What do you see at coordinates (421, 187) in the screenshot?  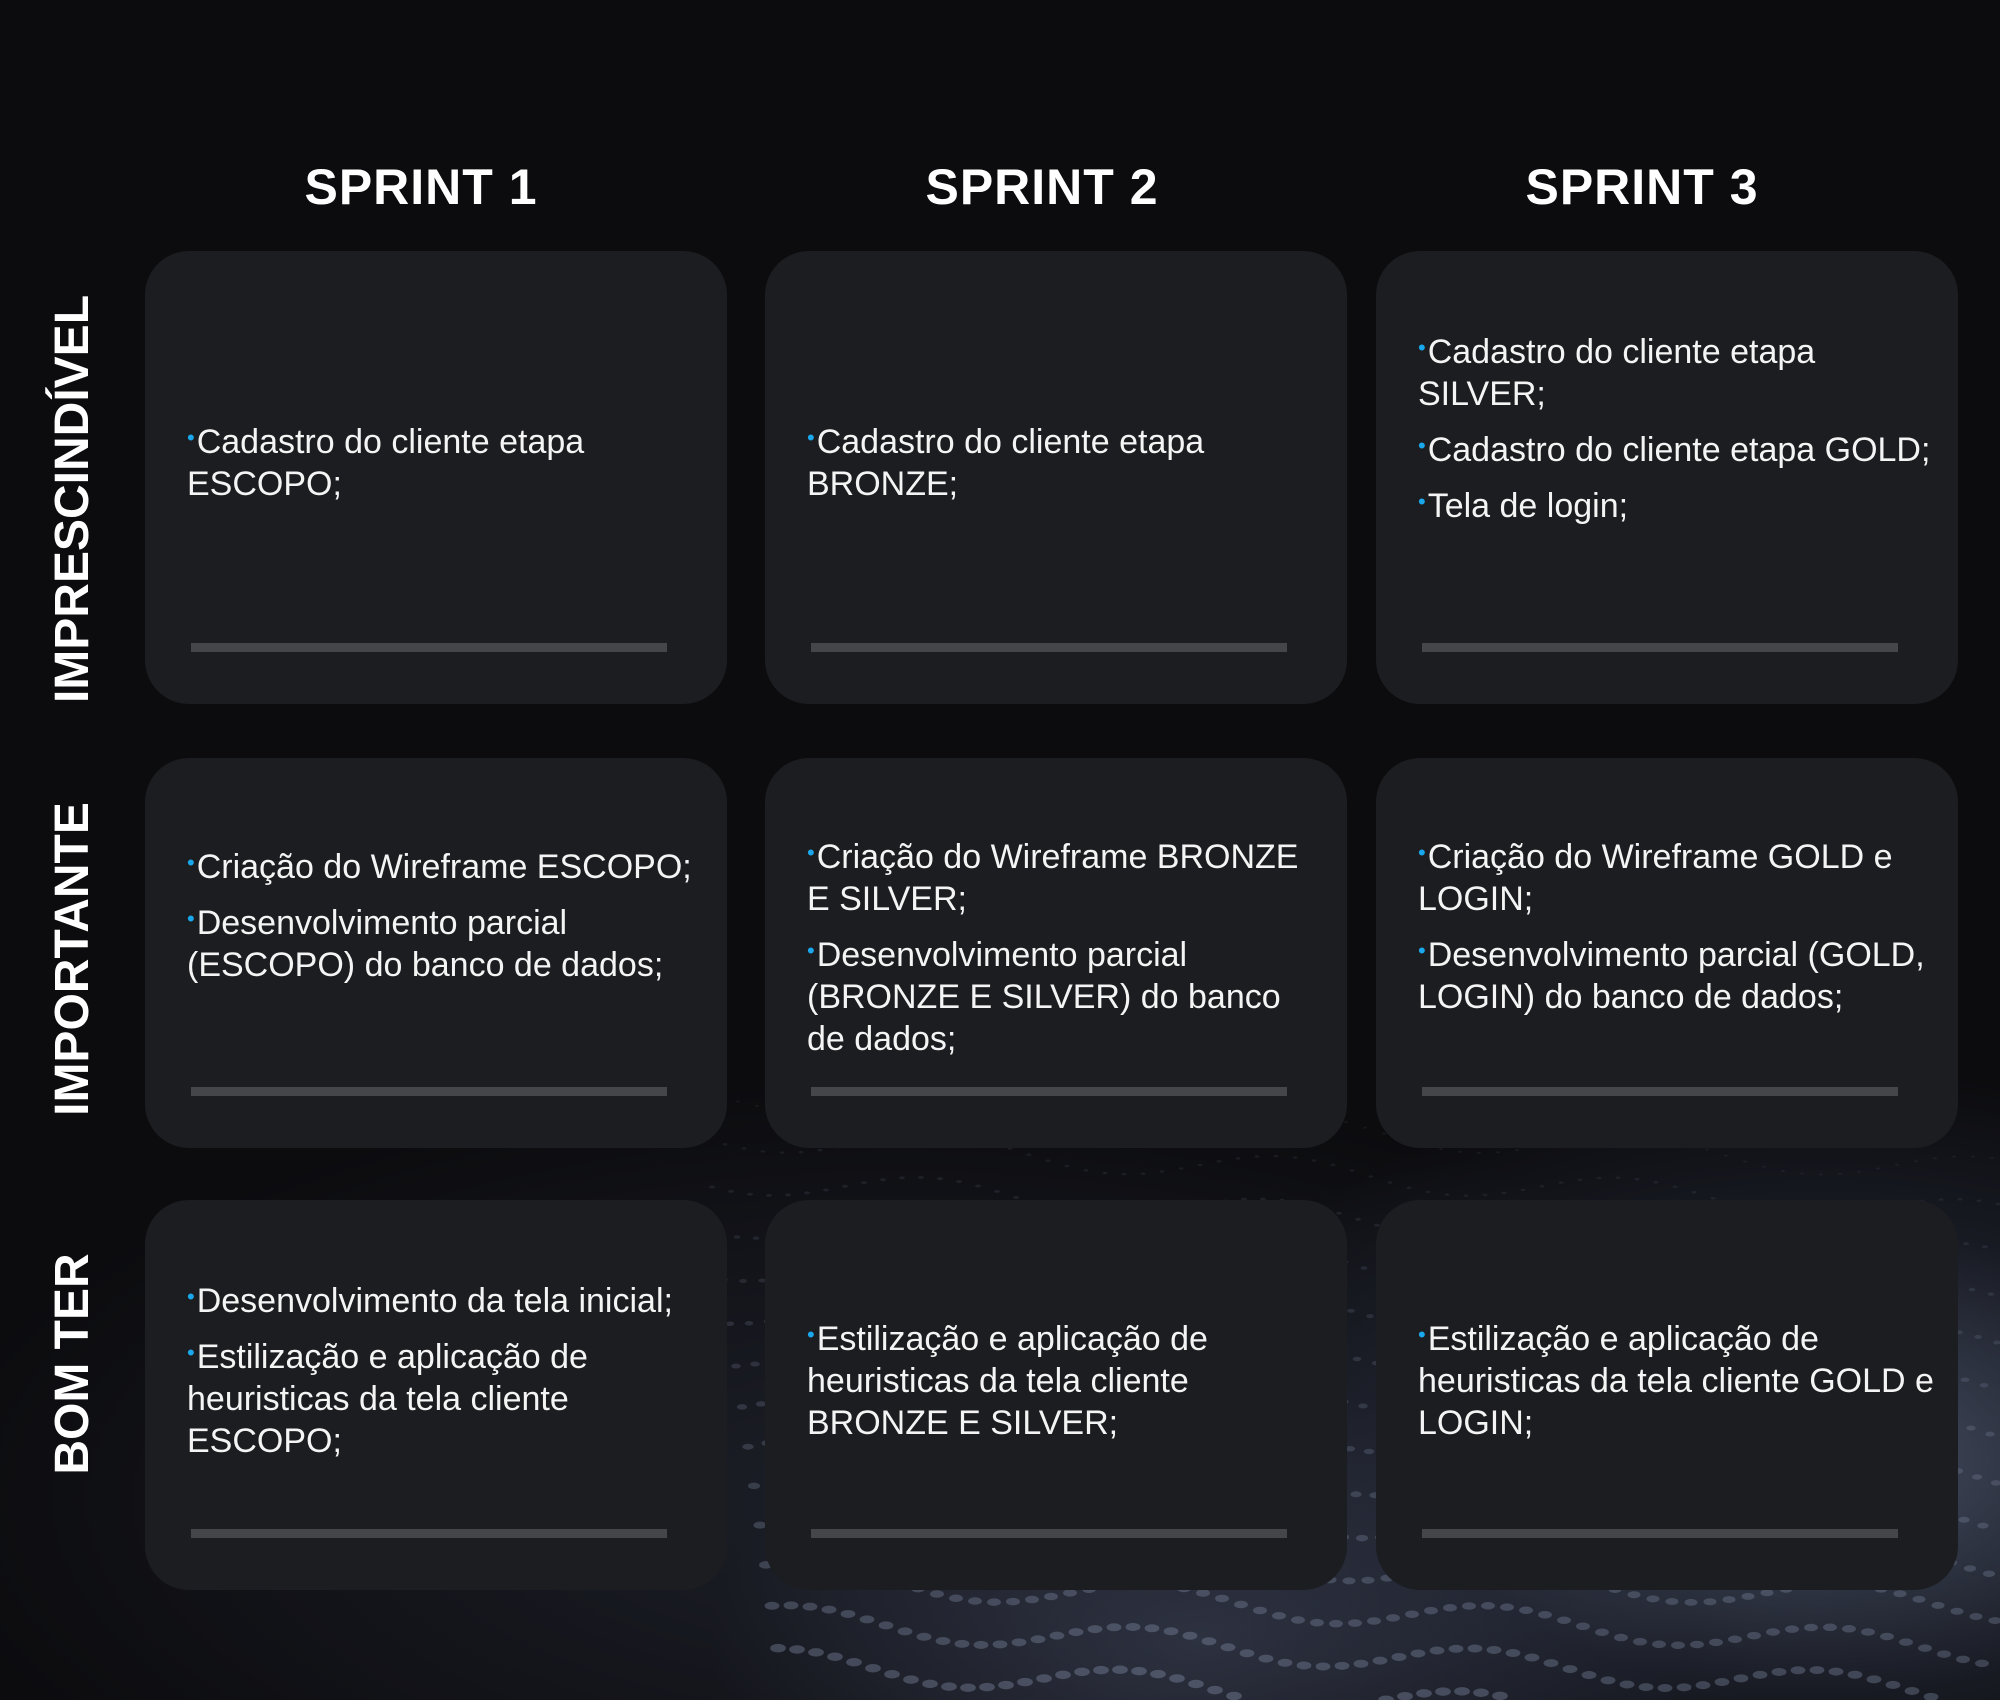 I see `column-header-sprint-1: SPRINT 1` at bounding box center [421, 187].